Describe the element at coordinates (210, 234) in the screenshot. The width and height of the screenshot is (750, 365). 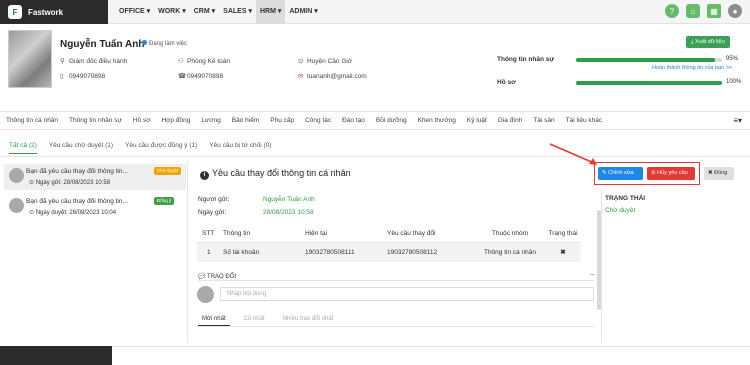
I see `col-stt: STT` at that location.